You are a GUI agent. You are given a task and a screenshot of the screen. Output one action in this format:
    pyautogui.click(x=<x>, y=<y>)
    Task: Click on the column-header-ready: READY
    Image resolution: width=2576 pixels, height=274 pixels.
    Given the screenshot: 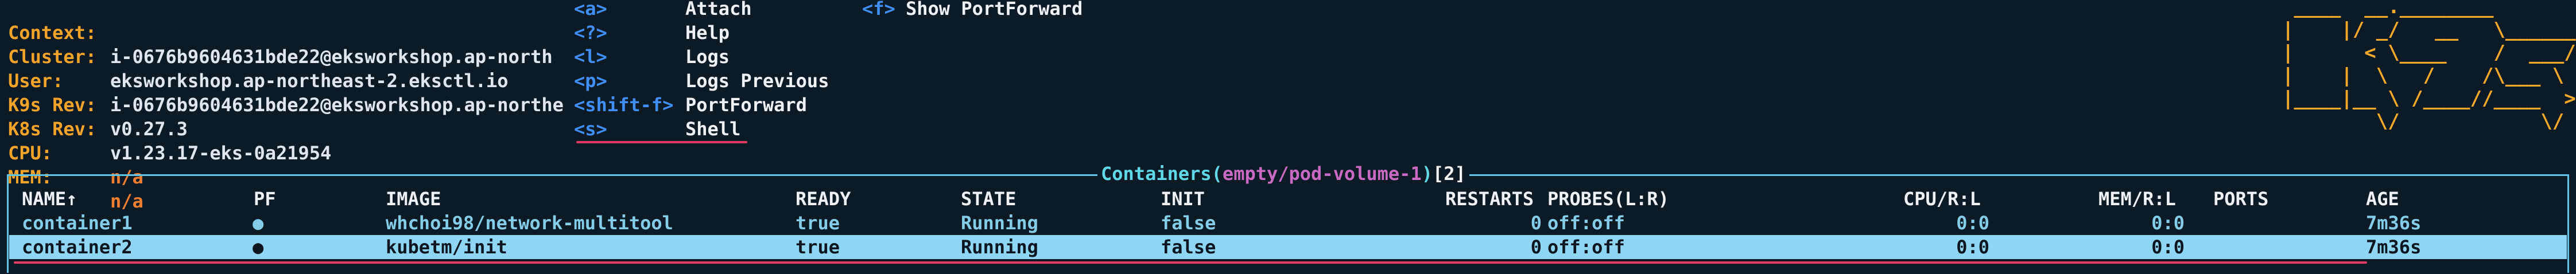 What is the action you would take?
    pyautogui.click(x=823, y=199)
    